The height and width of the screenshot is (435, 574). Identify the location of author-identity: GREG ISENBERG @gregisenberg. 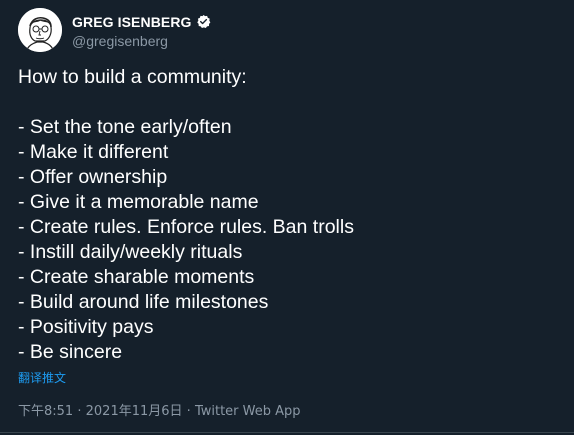
(141, 30).